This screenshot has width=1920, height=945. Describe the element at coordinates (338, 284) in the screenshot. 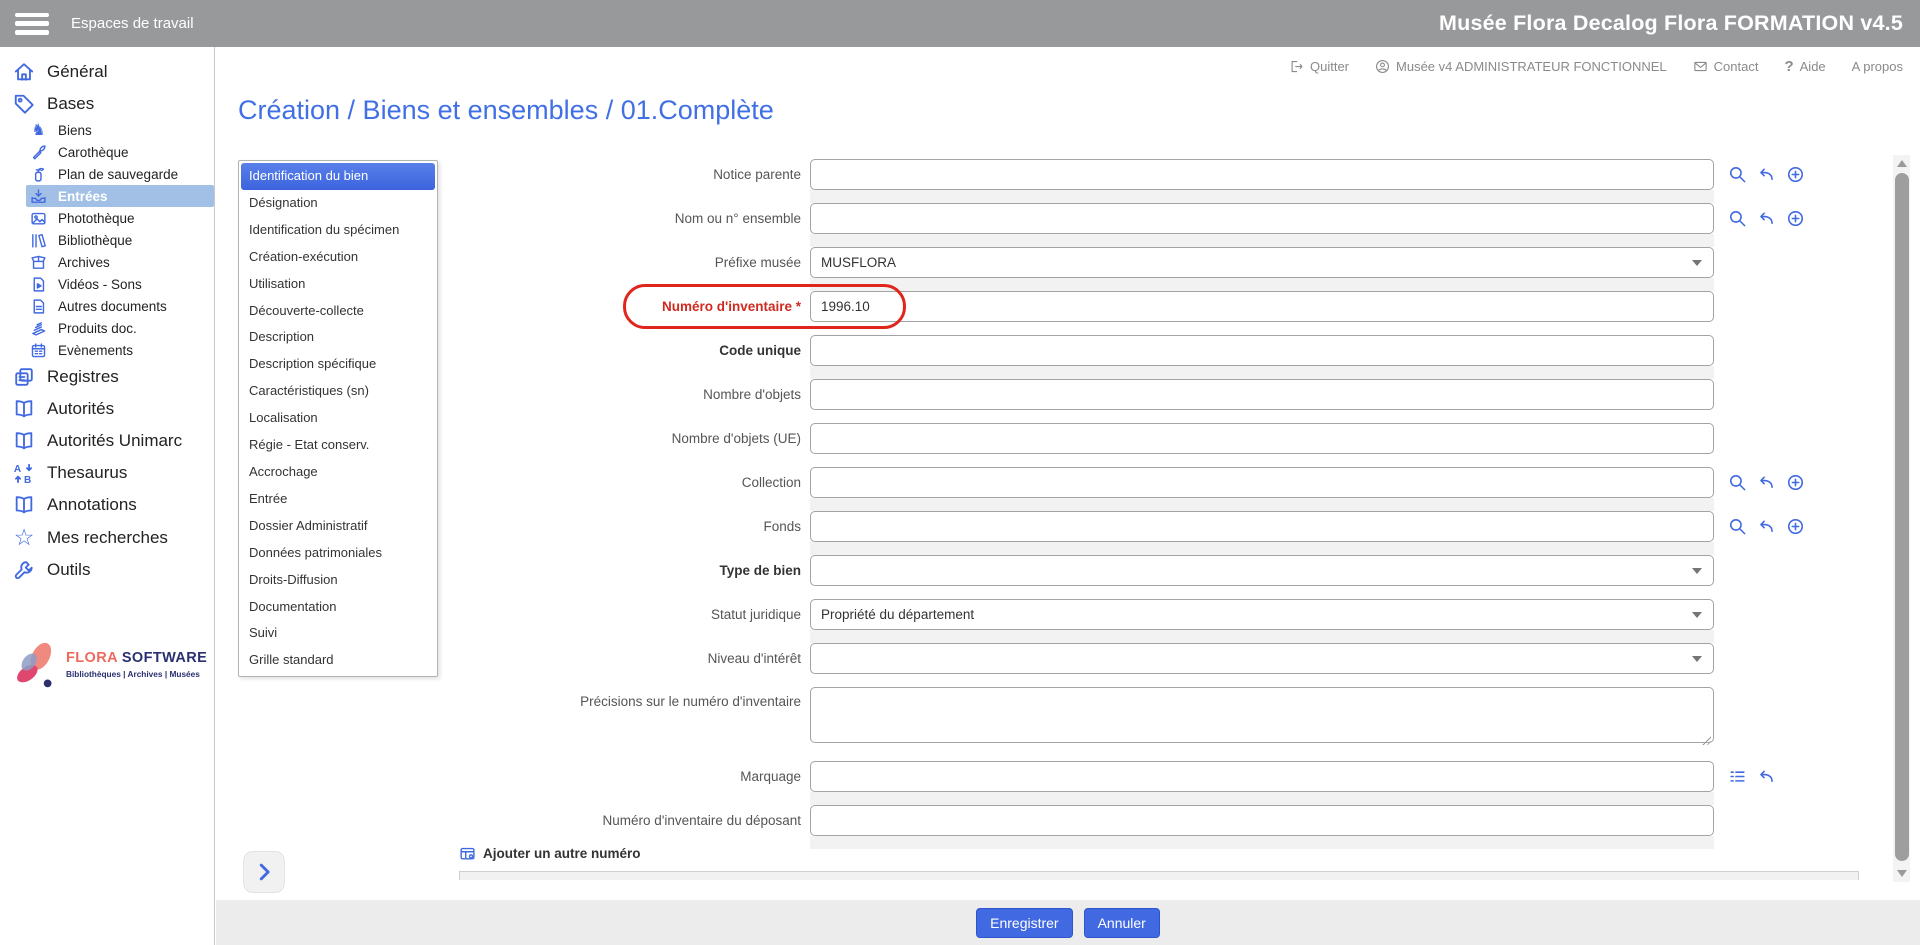

I see `tab-utilisation: Utilisation` at that location.